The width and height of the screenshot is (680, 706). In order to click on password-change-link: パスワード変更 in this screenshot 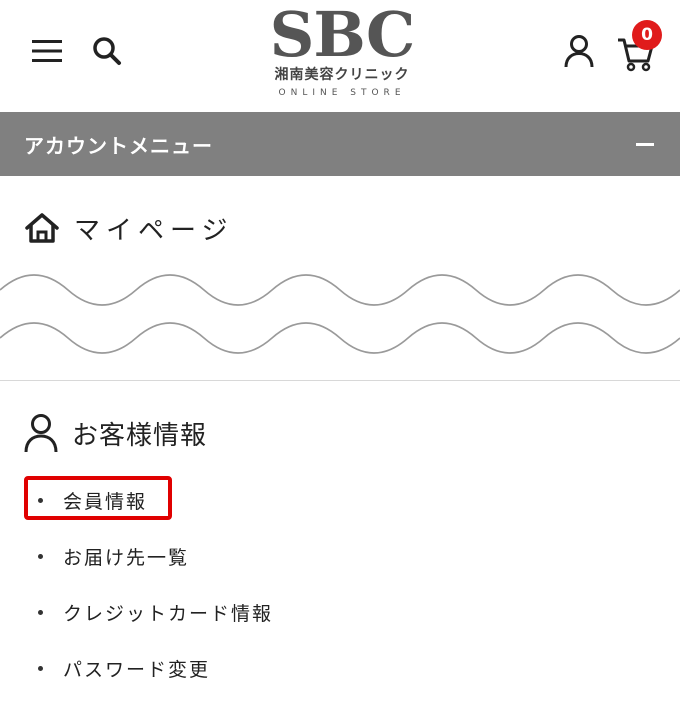, I will do `click(324, 668)`.